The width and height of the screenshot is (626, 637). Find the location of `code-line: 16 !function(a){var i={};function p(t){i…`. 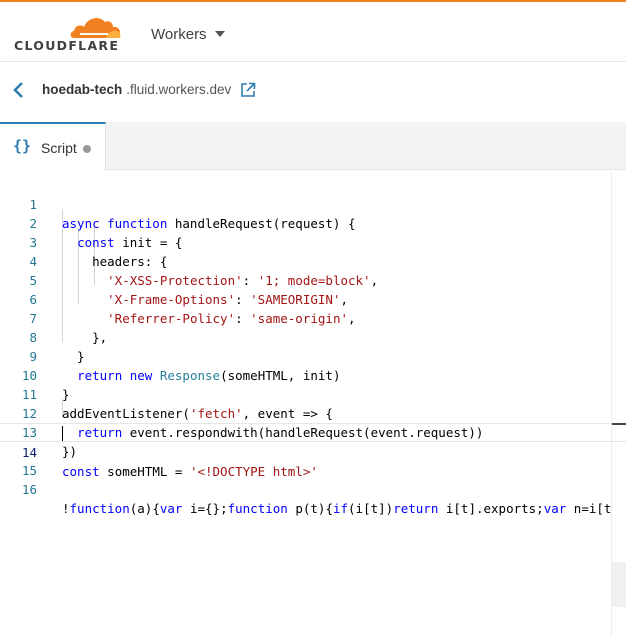

code-line: 16 !function(a){var i={};function p(t){i… is located at coordinates (313, 488).